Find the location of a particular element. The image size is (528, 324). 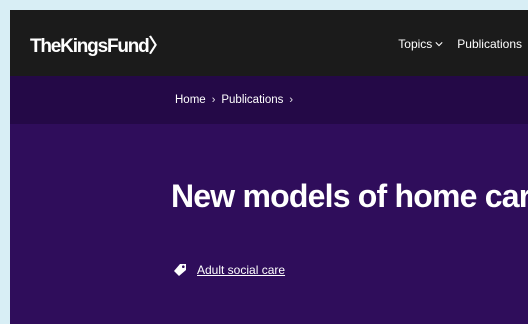

nav-topics-label: Topics is located at coordinates (415, 44).